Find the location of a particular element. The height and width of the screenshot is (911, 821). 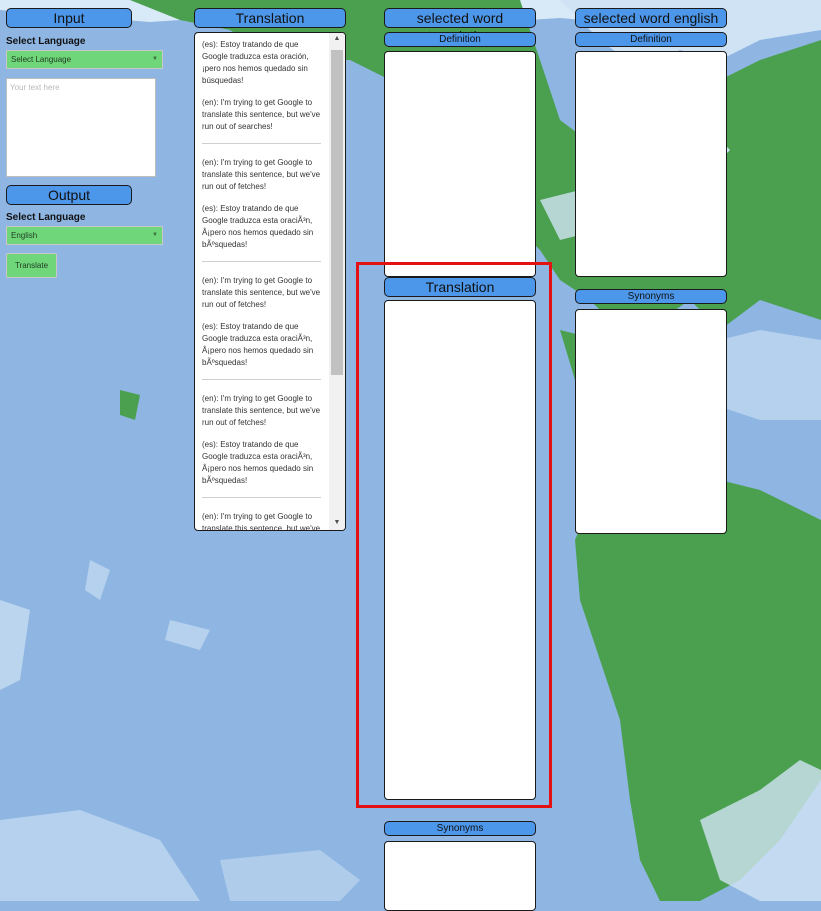

translate-button: Translate is located at coordinates (31, 265).